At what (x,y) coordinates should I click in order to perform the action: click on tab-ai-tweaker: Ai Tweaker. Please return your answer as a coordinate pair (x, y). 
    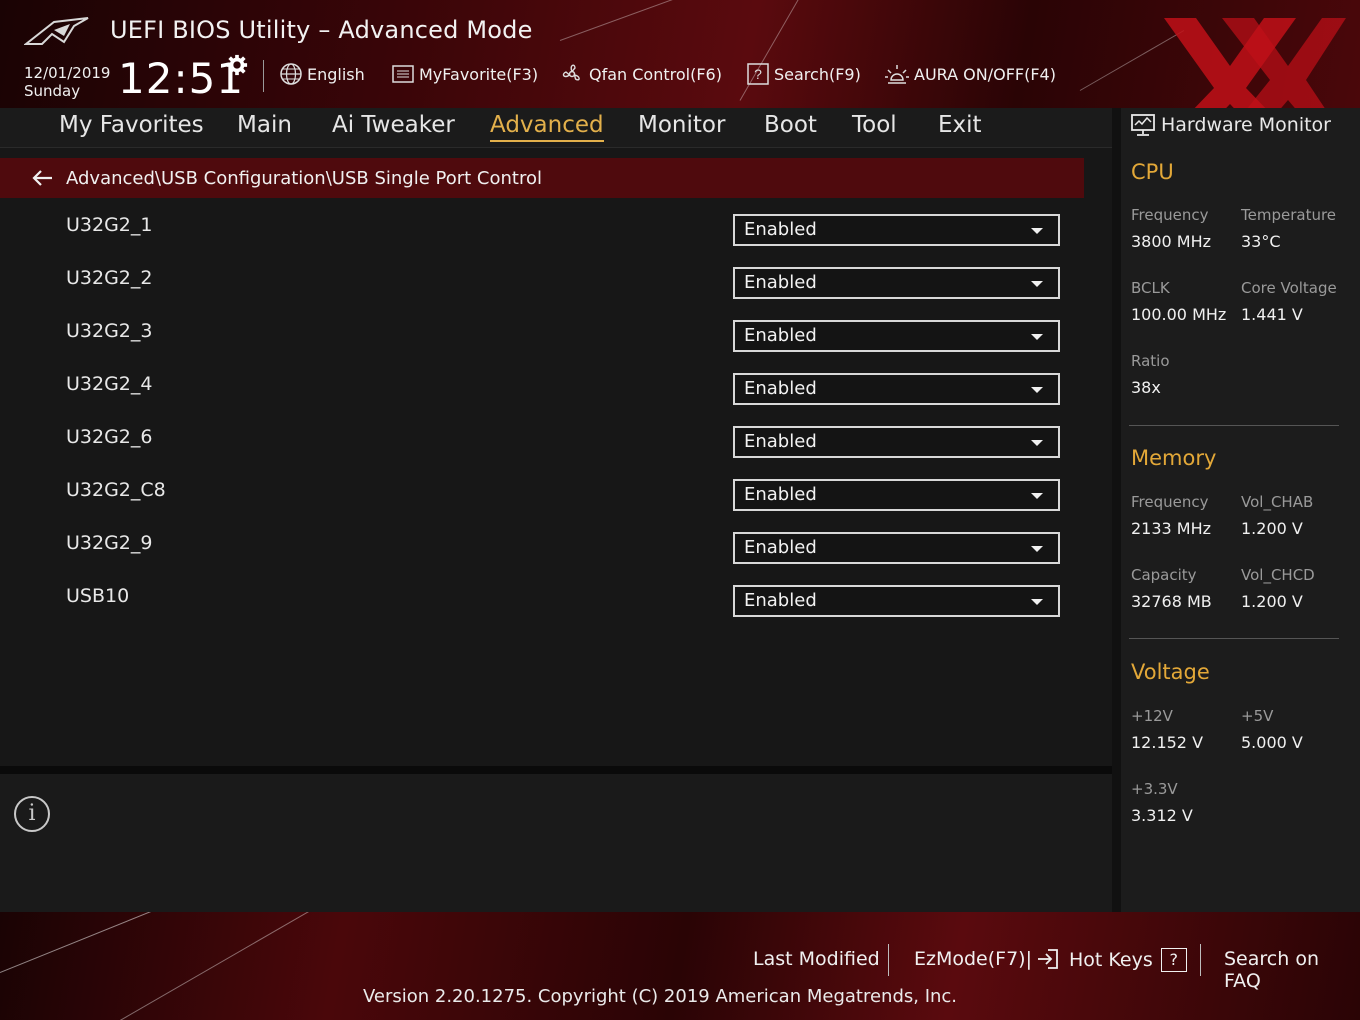
    Looking at the image, I should click on (393, 126).